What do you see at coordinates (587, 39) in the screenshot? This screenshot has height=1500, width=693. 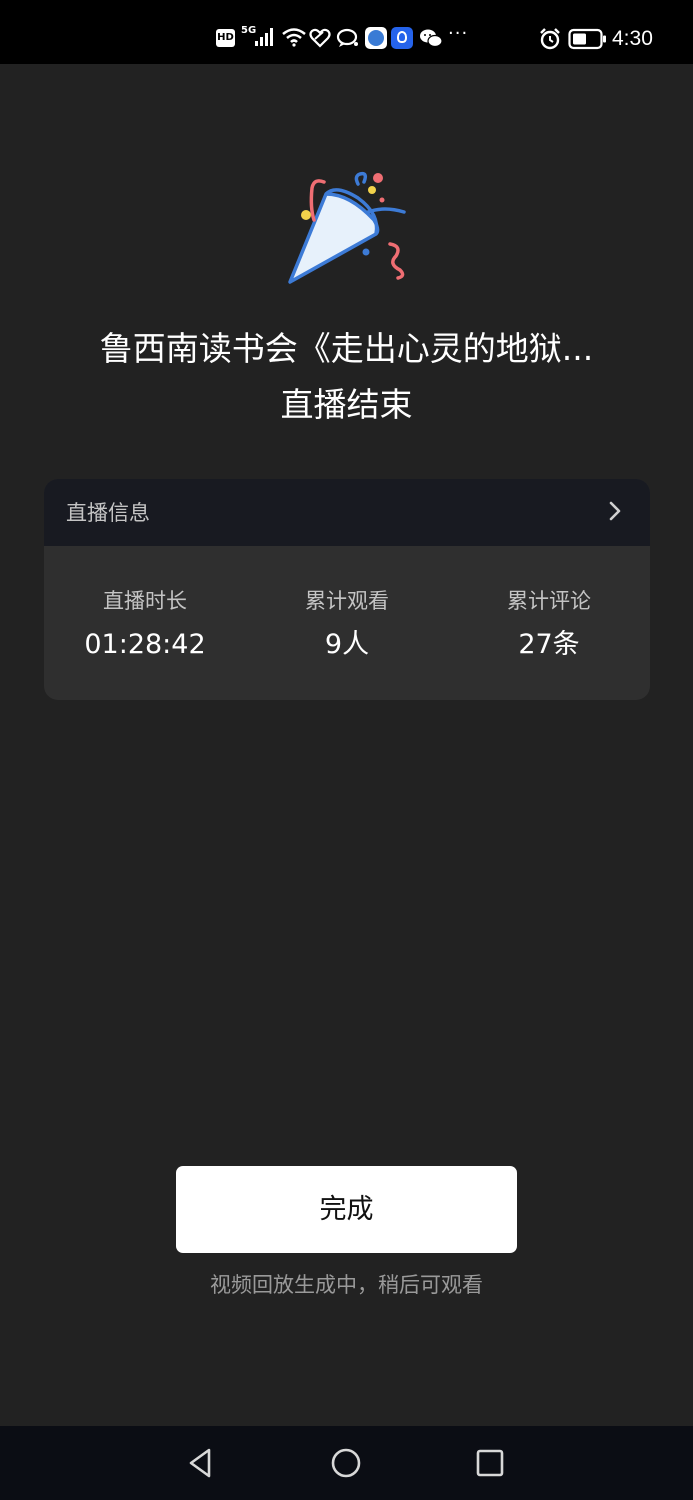 I see `battery-icon` at bounding box center [587, 39].